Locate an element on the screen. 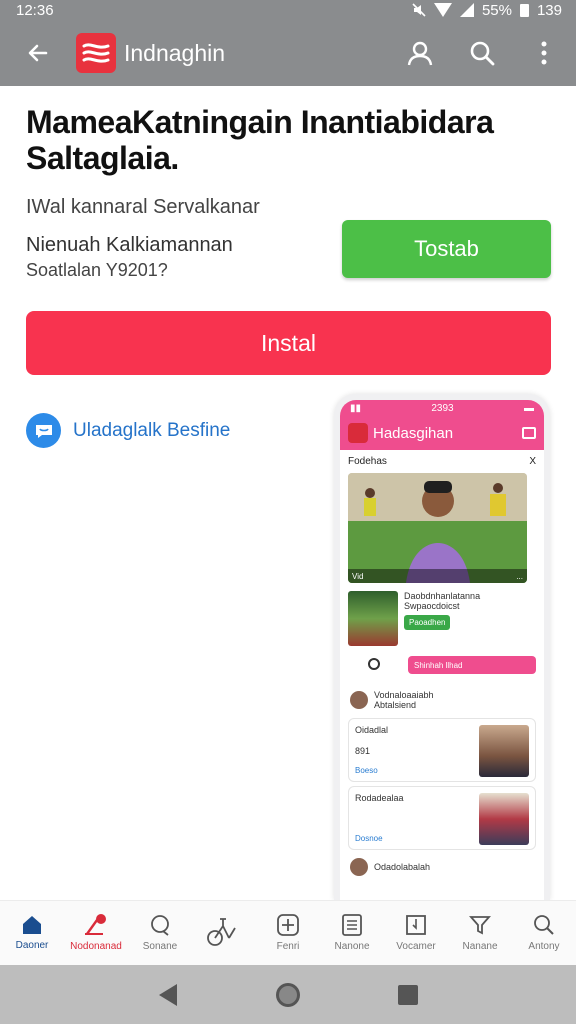  home-icon is located at coordinates (32, 925).